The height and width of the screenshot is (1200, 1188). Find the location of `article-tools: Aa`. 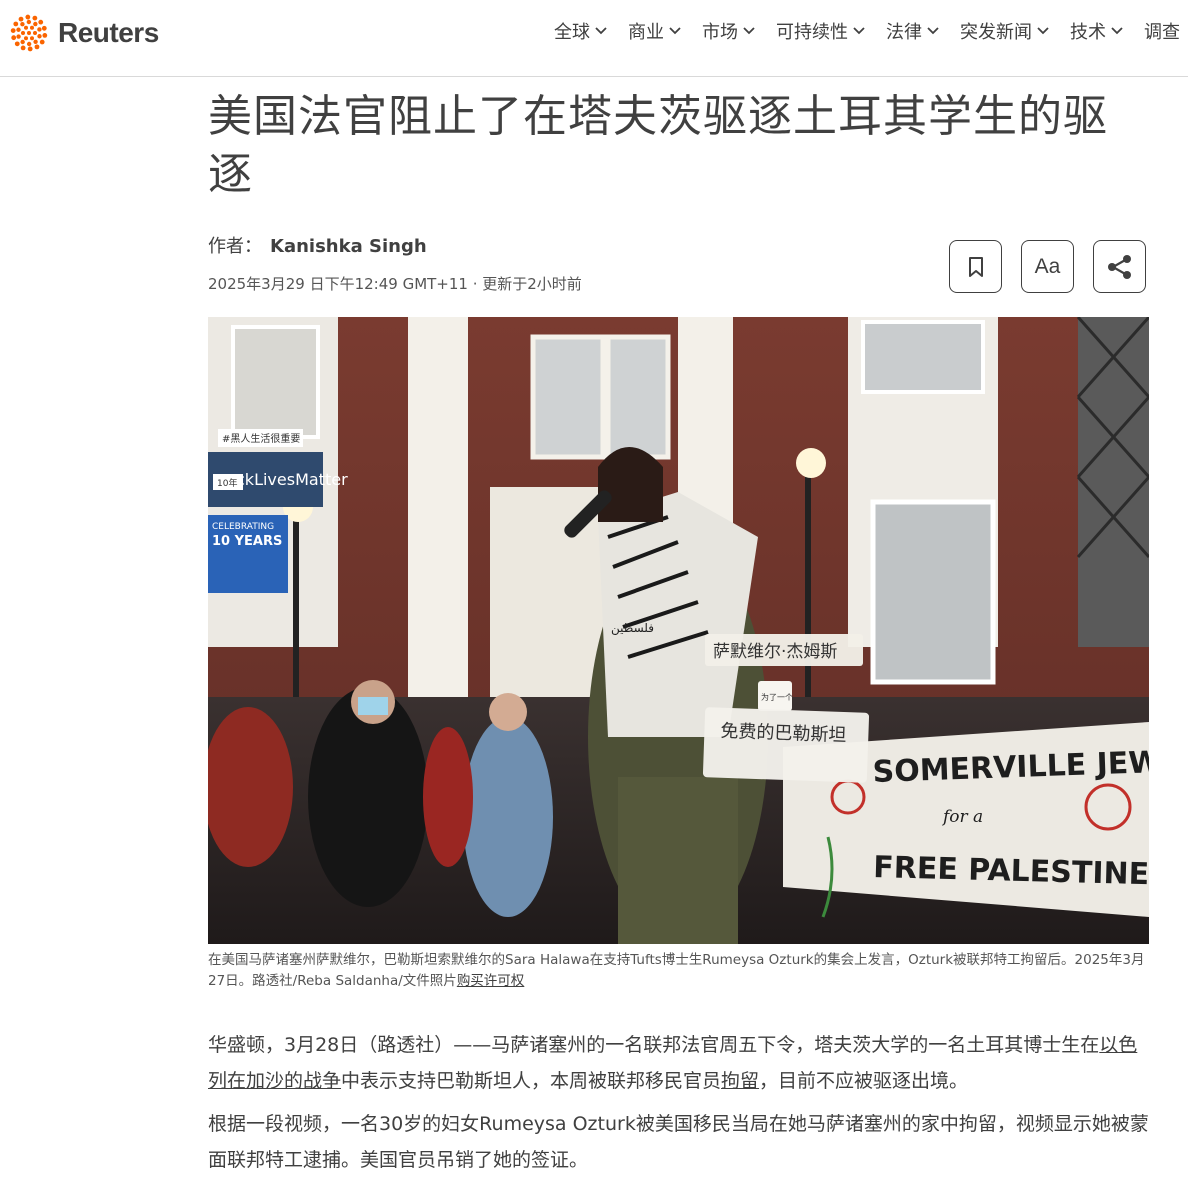

article-tools: Aa is located at coordinates (1047, 266).